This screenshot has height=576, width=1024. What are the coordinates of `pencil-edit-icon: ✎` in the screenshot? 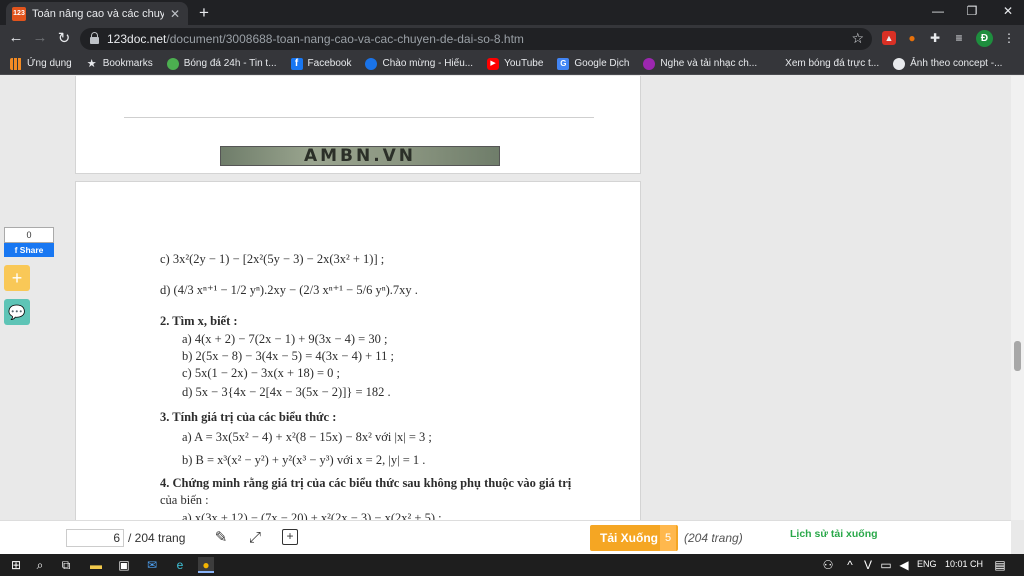 It's located at (221, 538).